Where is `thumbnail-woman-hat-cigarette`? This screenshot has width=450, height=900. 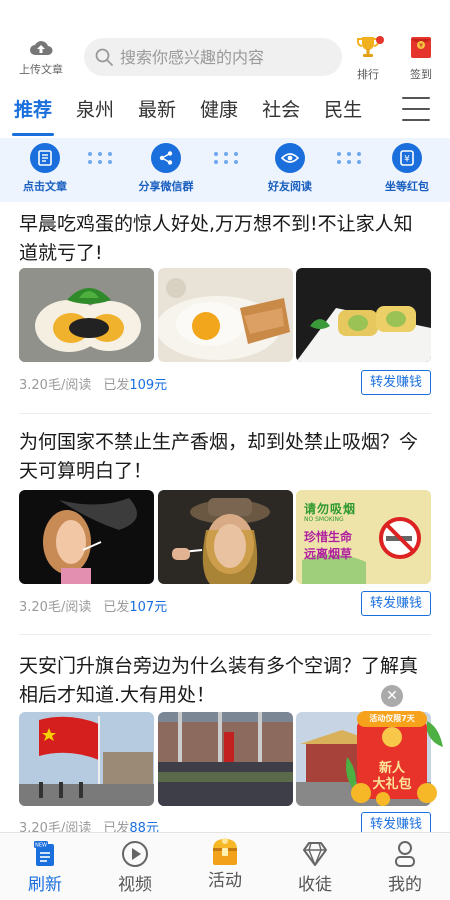 thumbnail-woman-hat-cigarette is located at coordinates (225, 537).